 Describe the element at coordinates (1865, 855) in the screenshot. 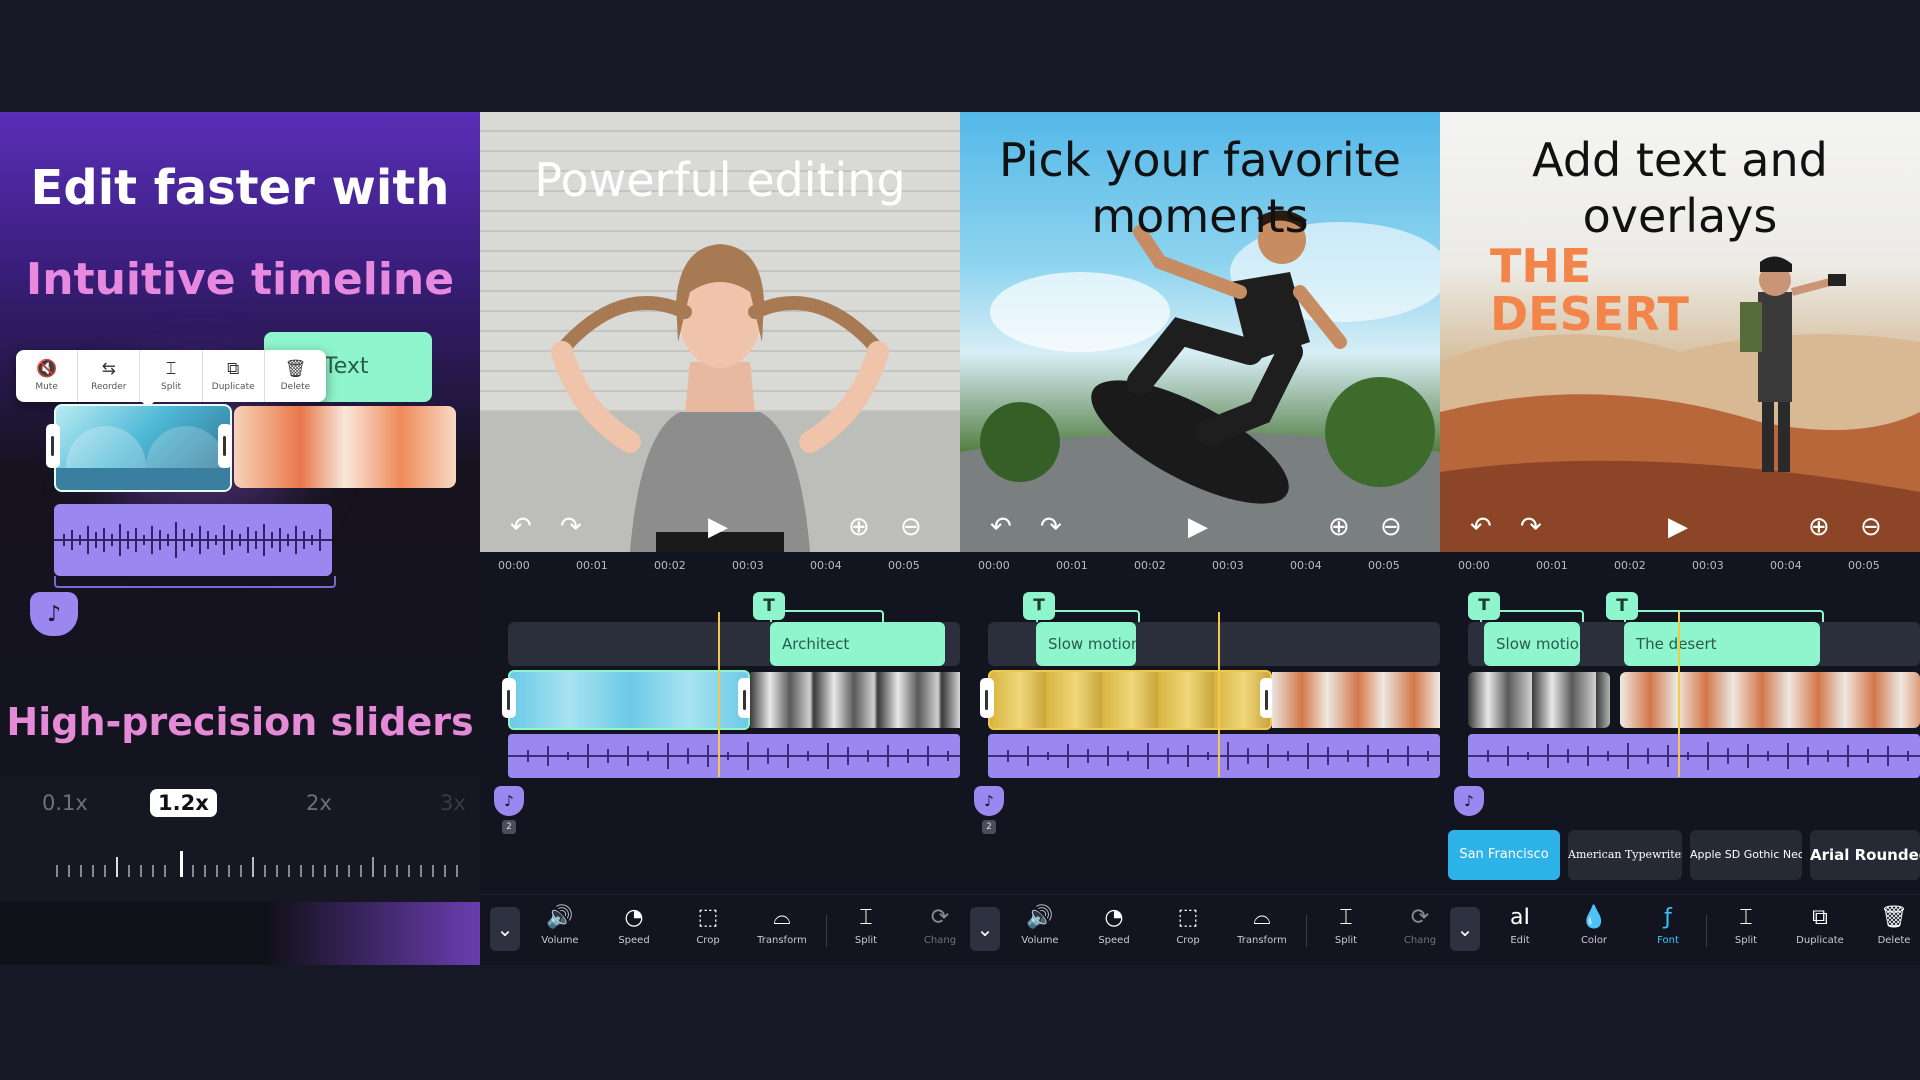

I see `font-chip-arial-rounded: Arial Rounded` at that location.